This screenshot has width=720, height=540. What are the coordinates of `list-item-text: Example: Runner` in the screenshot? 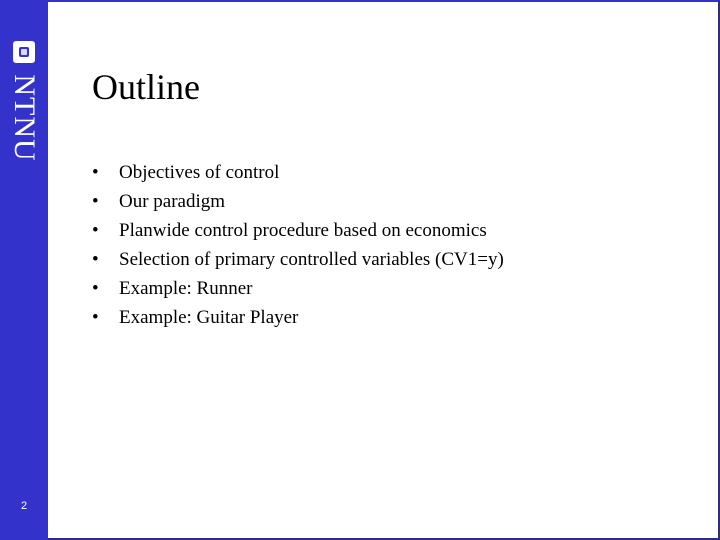 It's located at (186, 288).